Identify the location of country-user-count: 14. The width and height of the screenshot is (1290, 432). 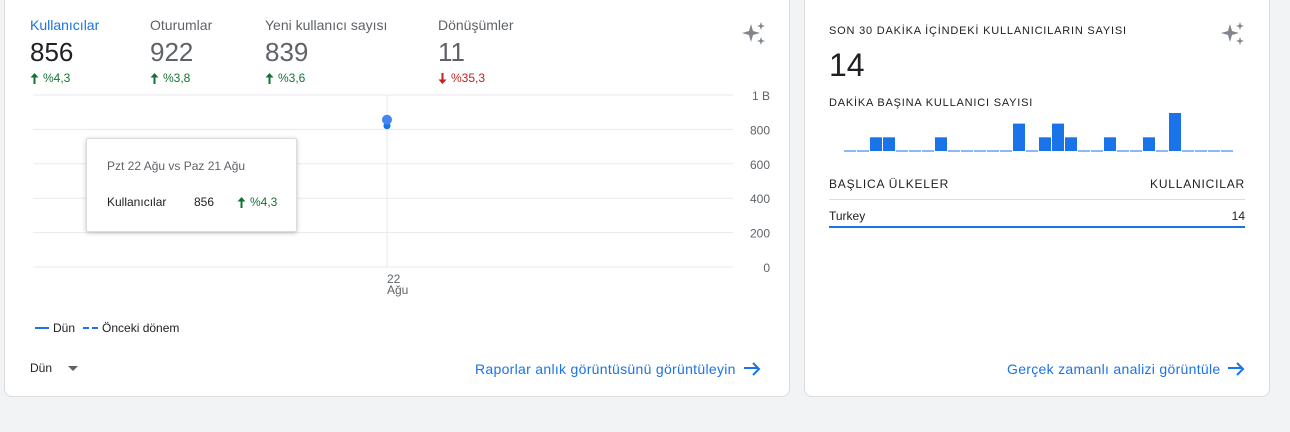
(1238, 216).